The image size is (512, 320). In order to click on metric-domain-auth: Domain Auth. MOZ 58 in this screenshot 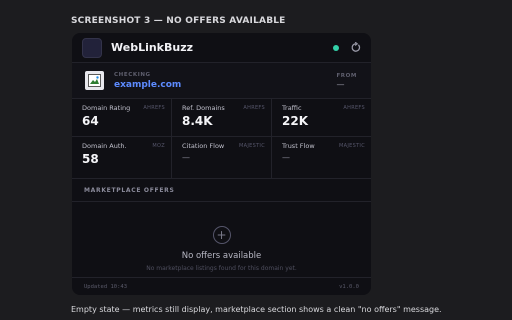, I will do `click(122, 157)`.